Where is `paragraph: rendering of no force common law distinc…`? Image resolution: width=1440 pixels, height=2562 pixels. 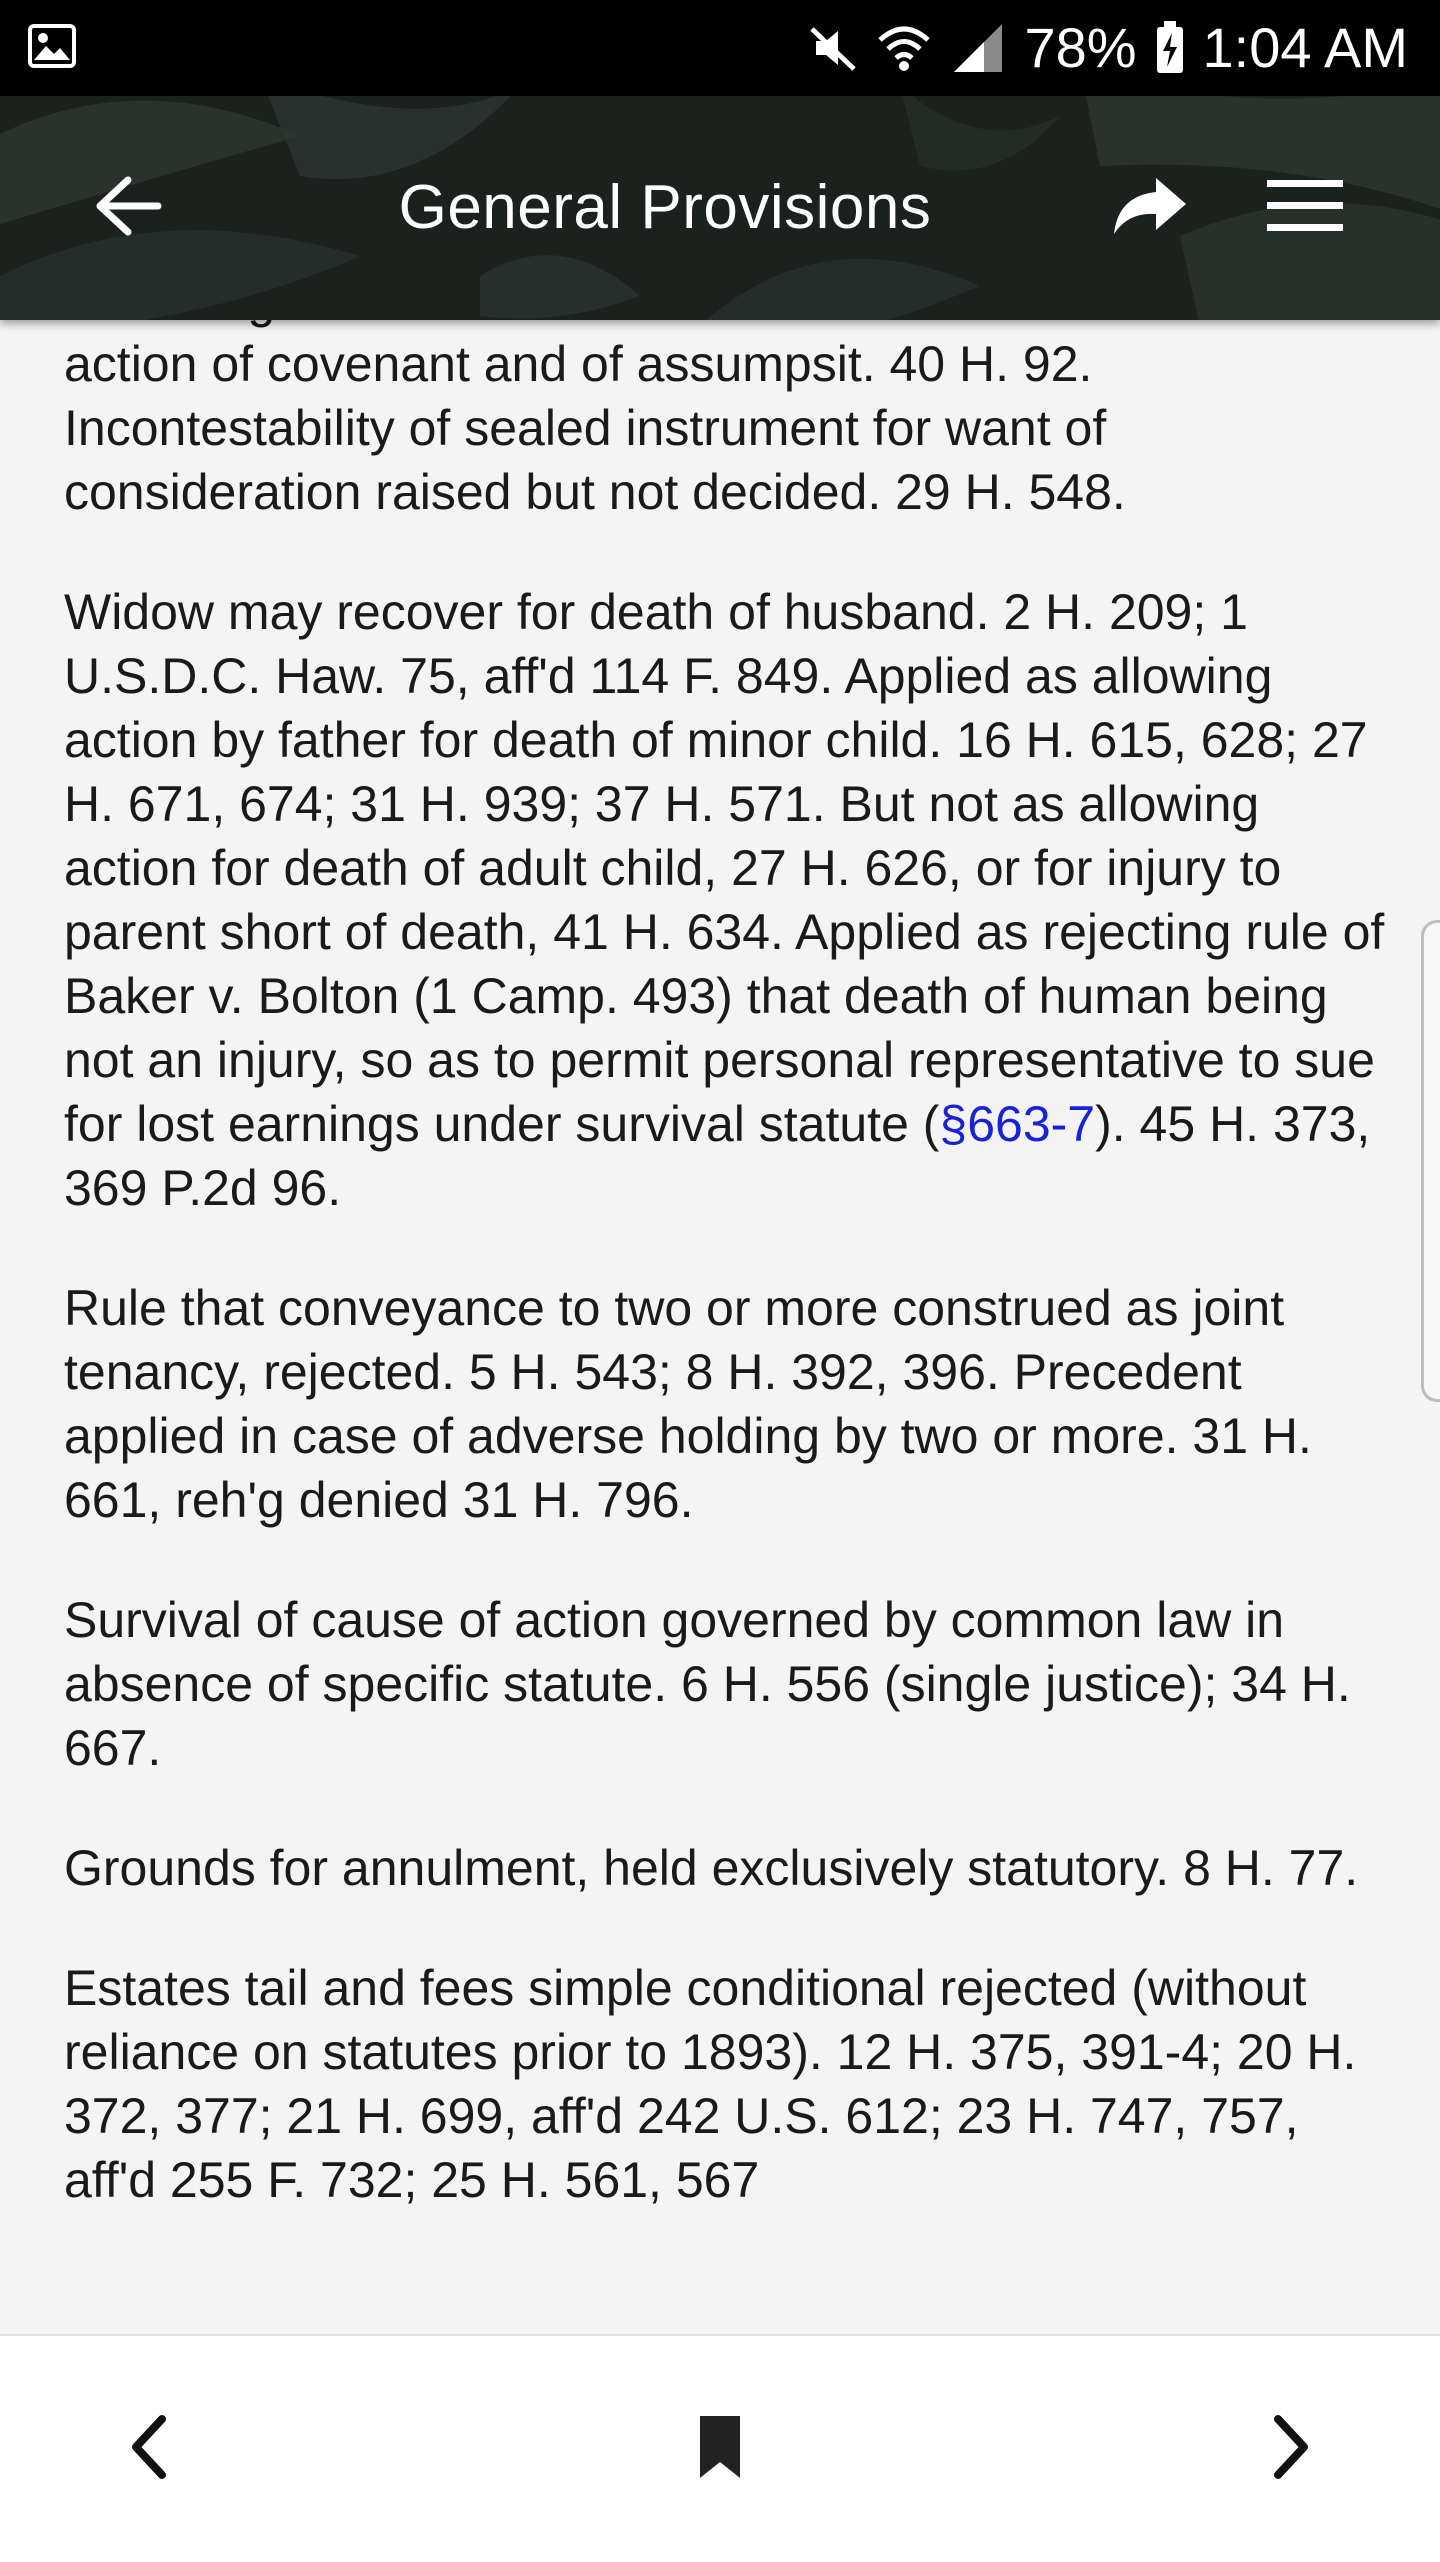
paragraph: rendering of no force common law distinc… is located at coordinates (661, 420).